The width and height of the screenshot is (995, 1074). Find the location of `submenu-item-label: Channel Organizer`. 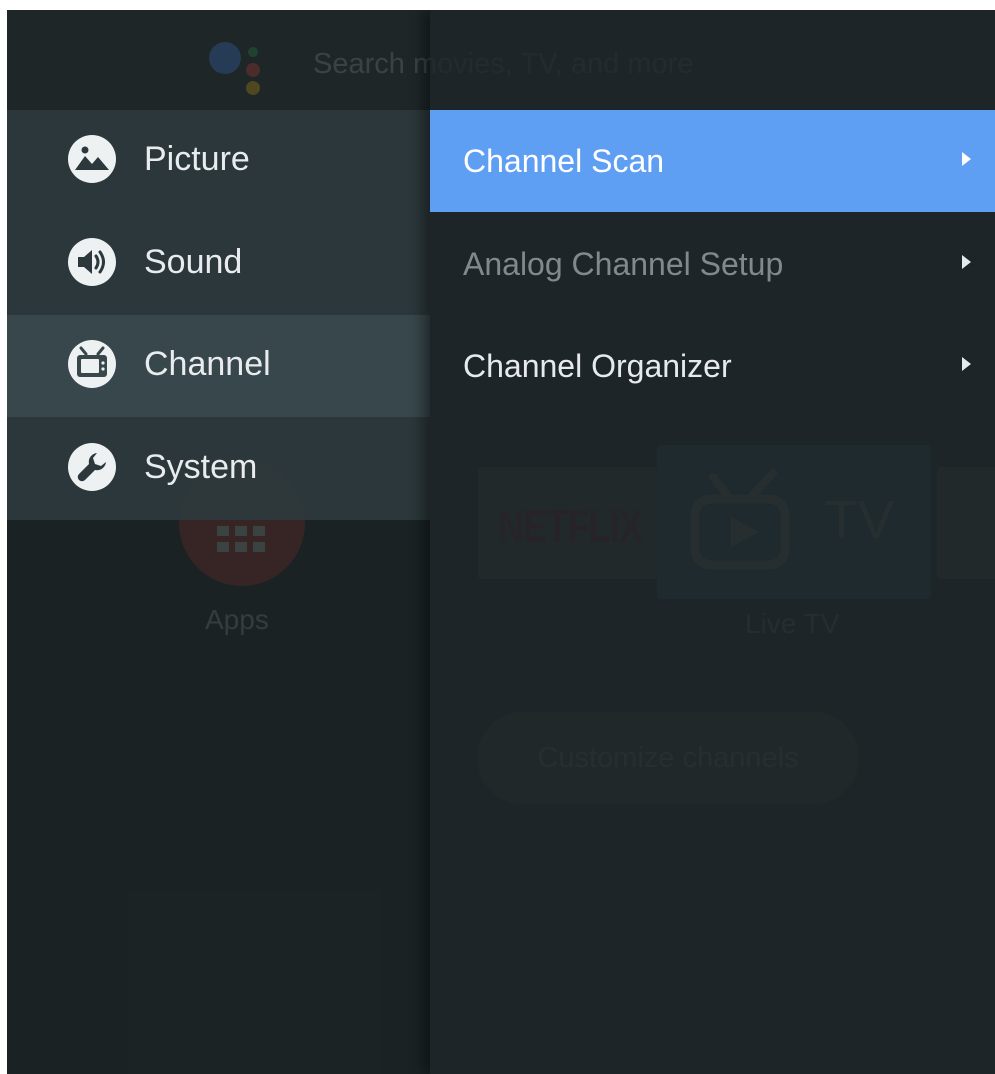

submenu-item-label: Channel Organizer is located at coordinates (597, 366).